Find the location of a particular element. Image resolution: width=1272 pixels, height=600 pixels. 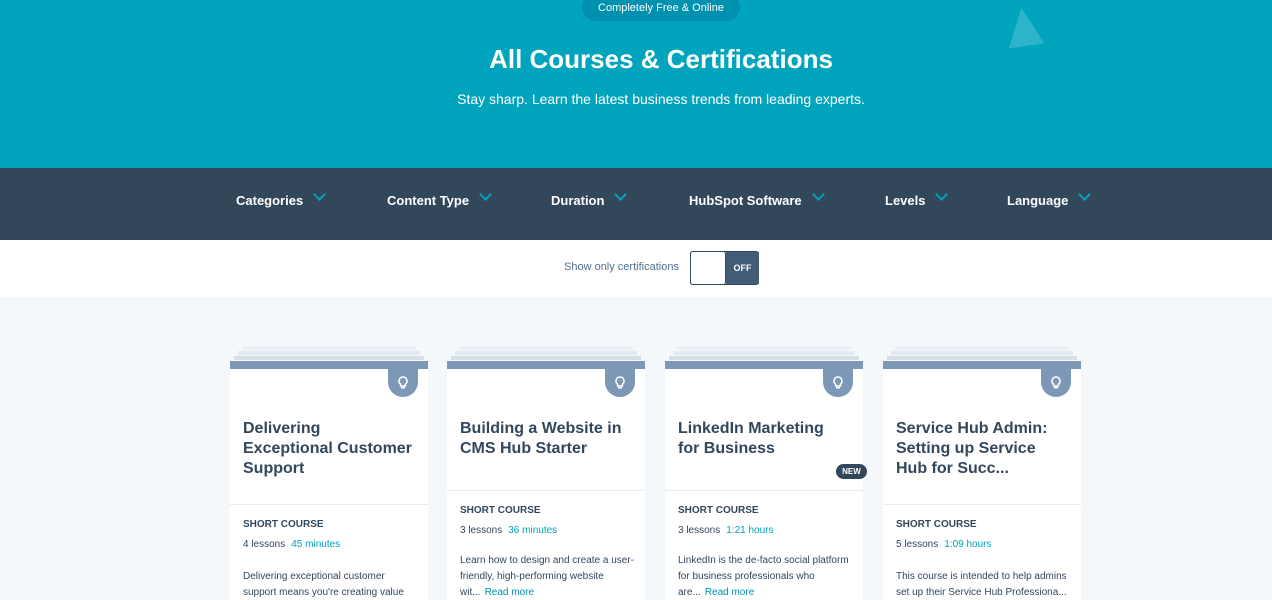

filter-label: HubSpot Software is located at coordinates (745, 200).